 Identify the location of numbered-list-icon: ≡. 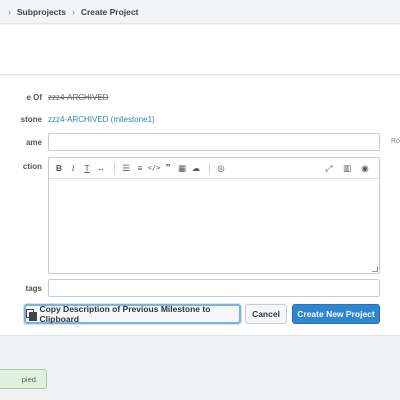
(140, 168).